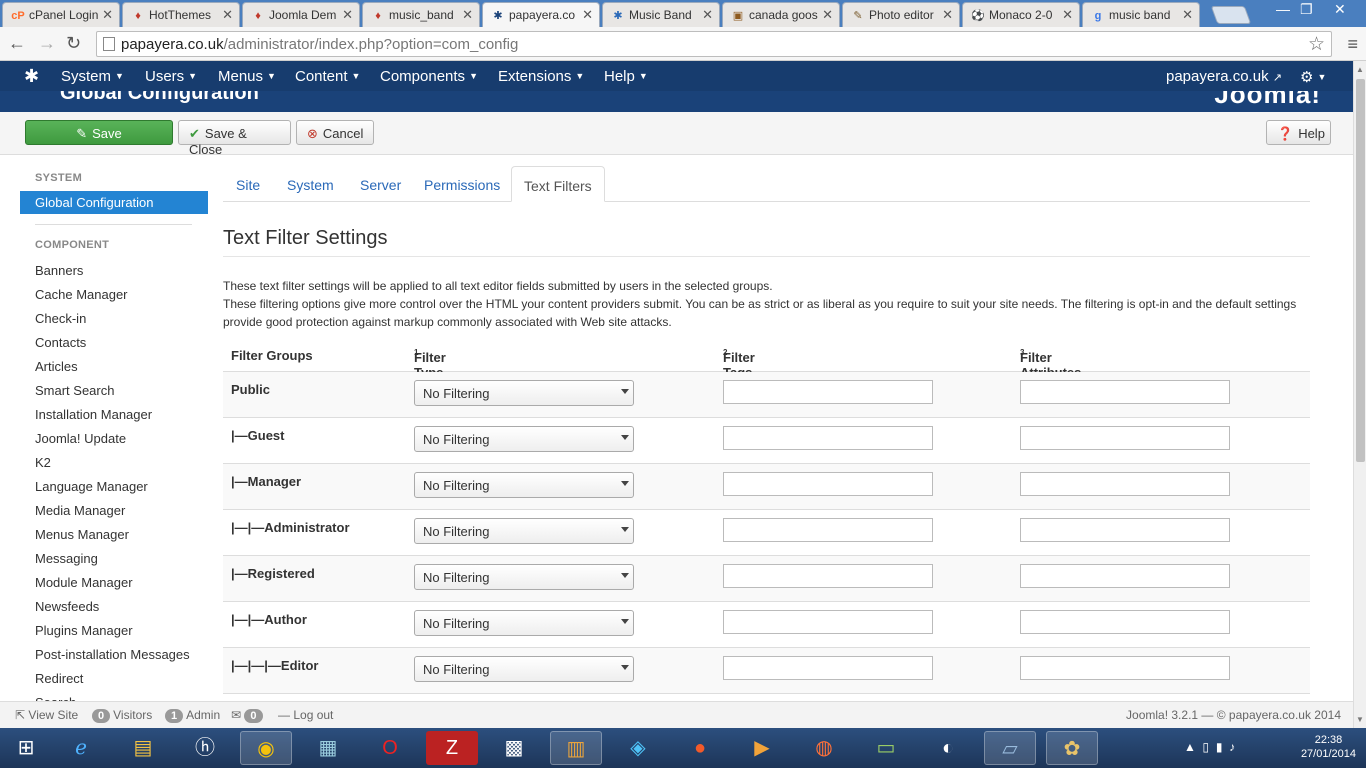 The height and width of the screenshot is (768, 1366). Describe the element at coordinates (31, 76) in the screenshot. I see `joomla-logo-icon: ✱` at that location.